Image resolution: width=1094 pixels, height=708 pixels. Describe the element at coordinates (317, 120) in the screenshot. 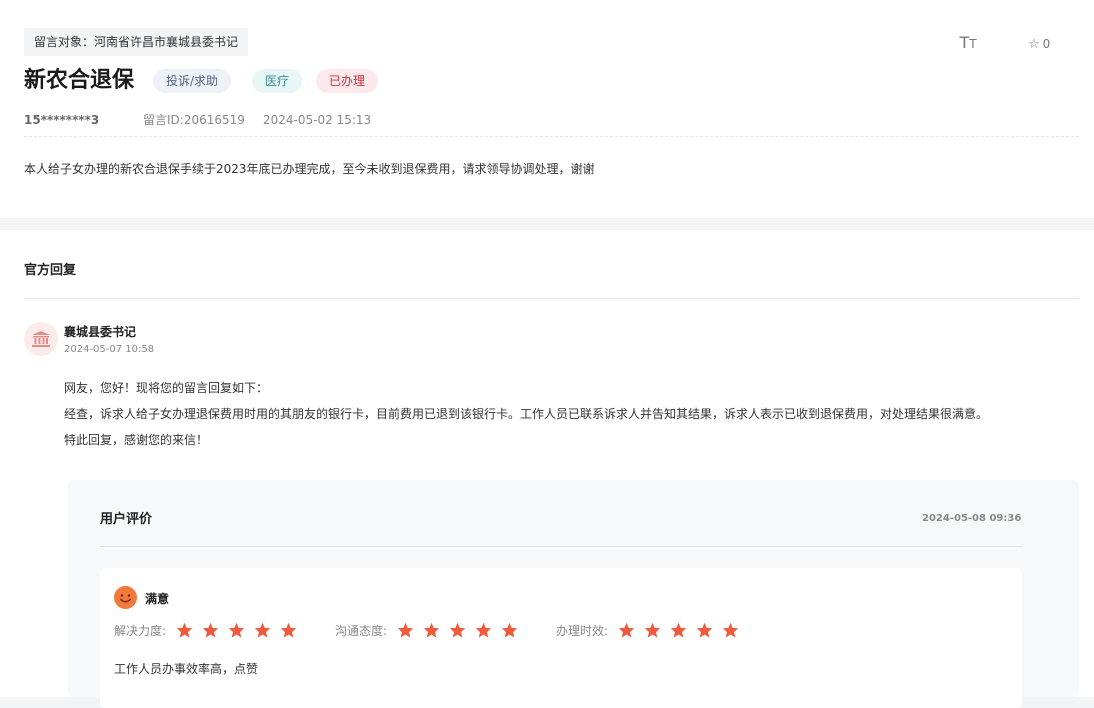

I see `message-time: 2024-05-02 15:13` at that location.